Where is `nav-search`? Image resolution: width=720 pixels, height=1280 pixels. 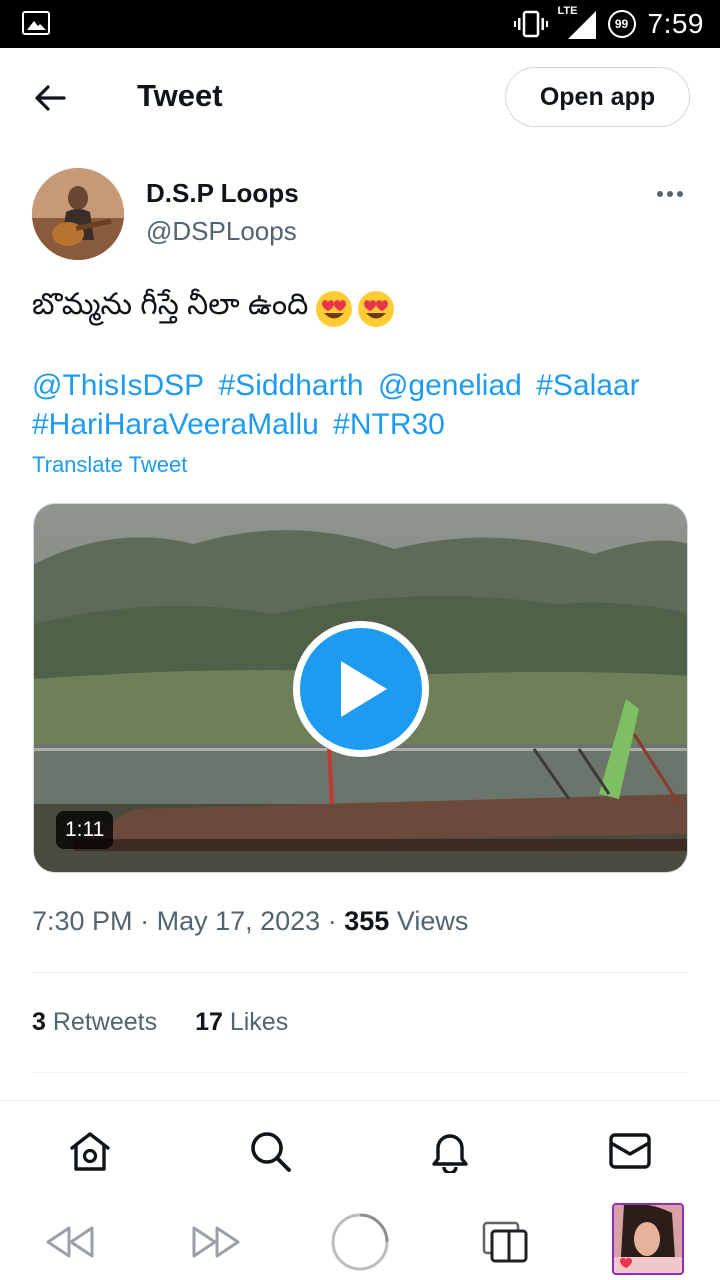
nav-search is located at coordinates (270, 1151).